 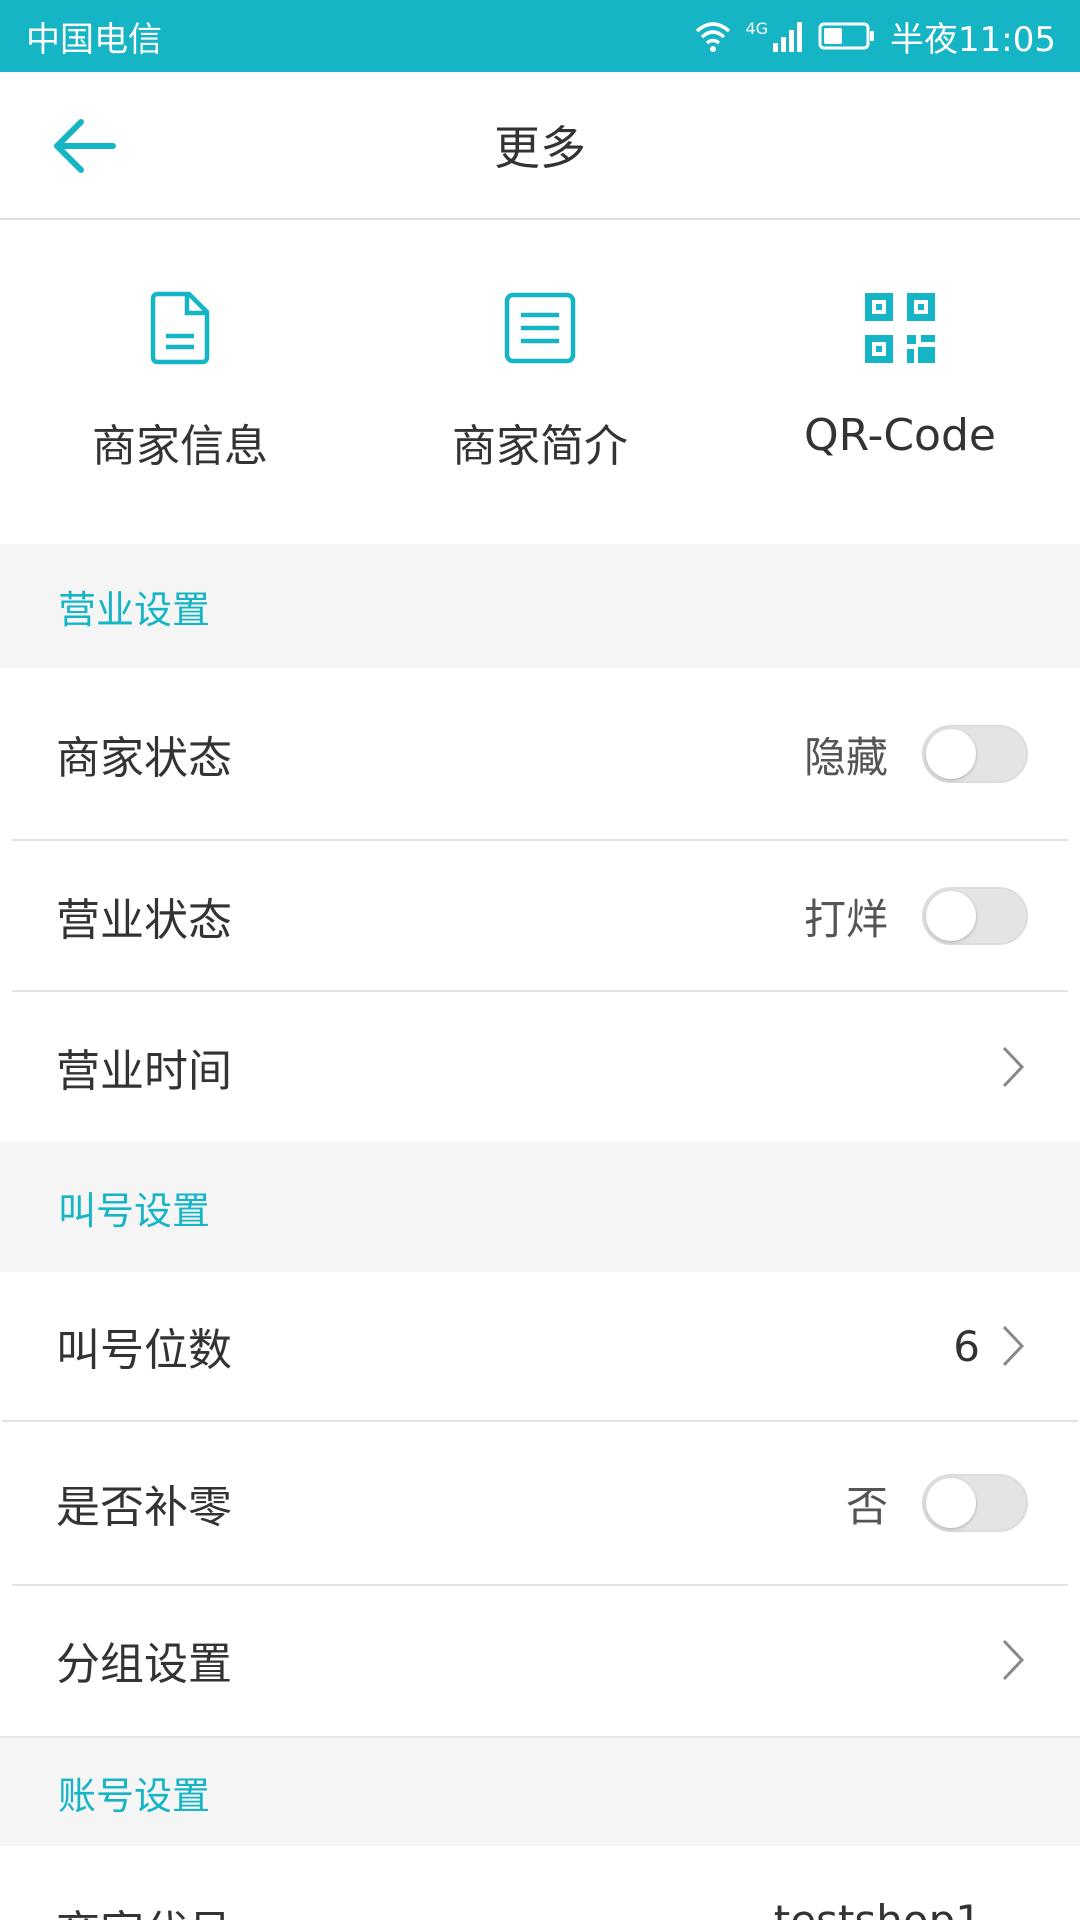 What do you see at coordinates (144, 1350) in the screenshot?
I see `call-digits-label: 叫号位数` at bounding box center [144, 1350].